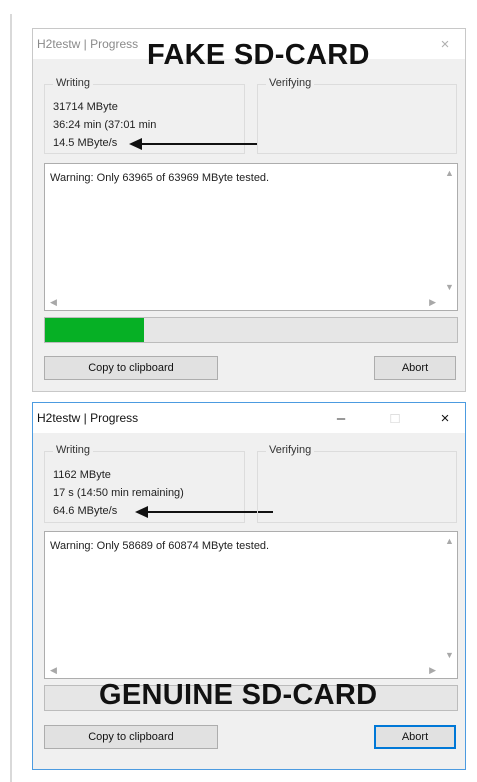 Image resolution: width=477 pixels, height=782 pixels. What do you see at coordinates (94, 330) in the screenshot?
I see `progress-fill` at bounding box center [94, 330].